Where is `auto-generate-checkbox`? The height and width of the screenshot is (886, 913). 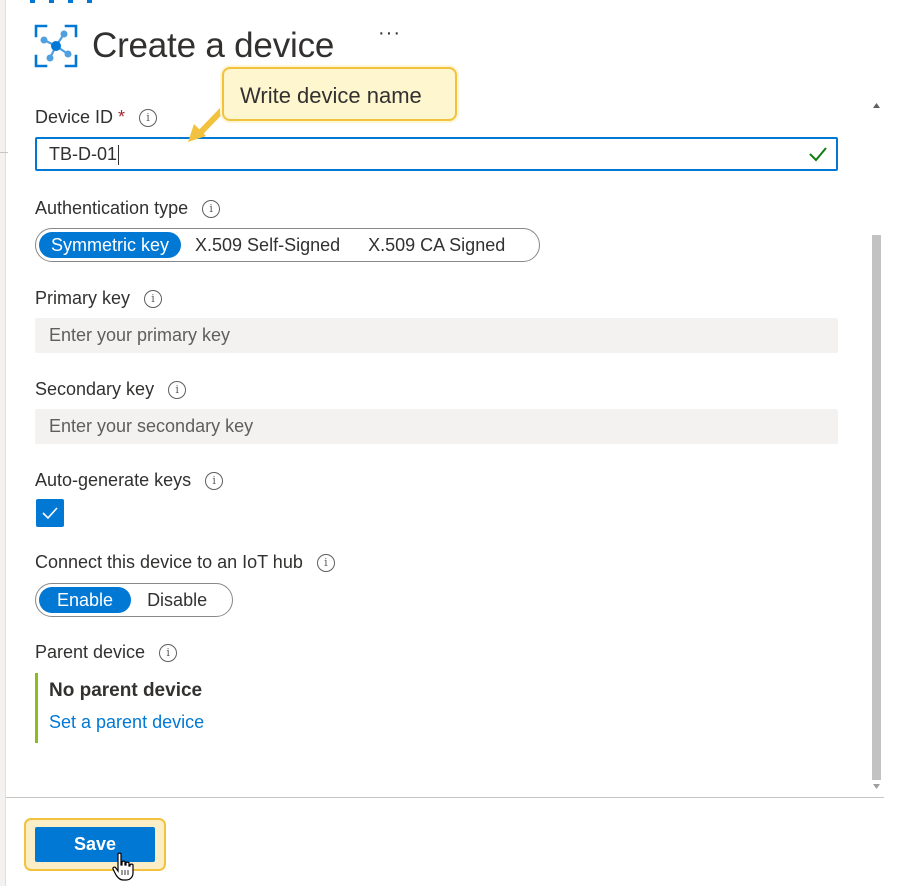 auto-generate-checkbox is located at coordinates (50, 513).